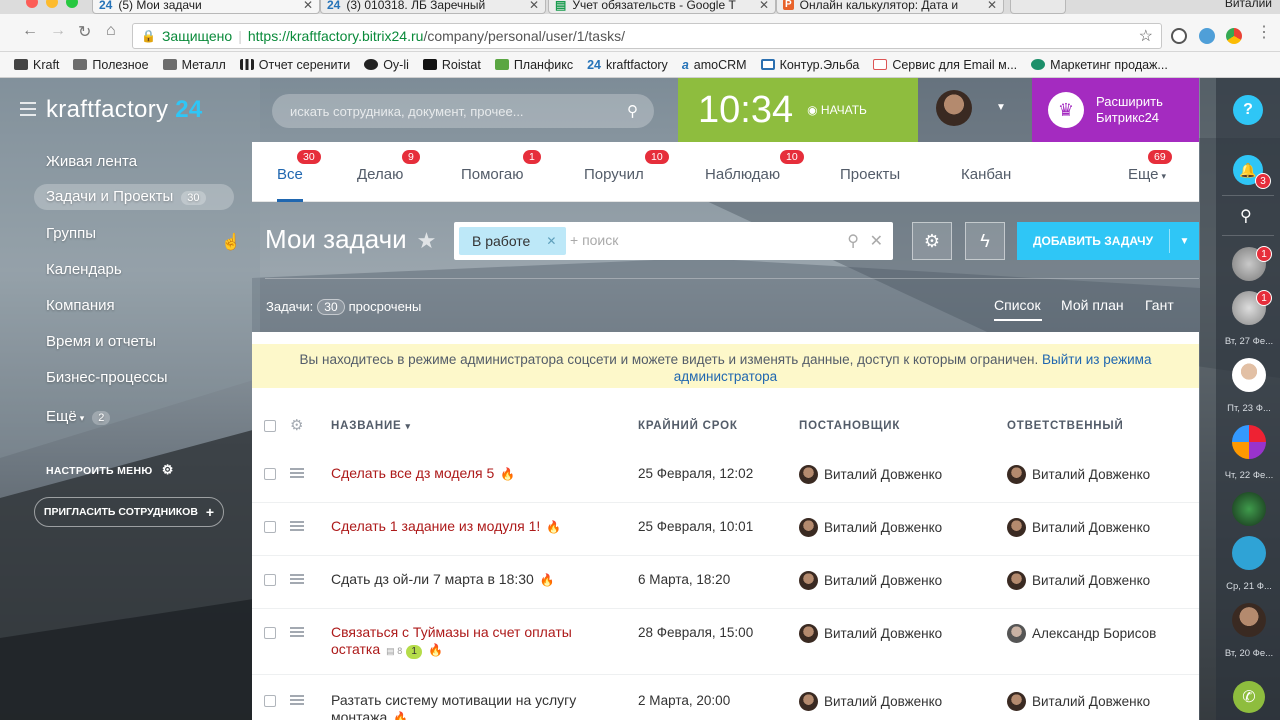 The image size is (1280, 720). What do you see at coordinates (296, 425) in the screenshot?
I see `gear-icon: ⚙` at bounding box center [296, 425].